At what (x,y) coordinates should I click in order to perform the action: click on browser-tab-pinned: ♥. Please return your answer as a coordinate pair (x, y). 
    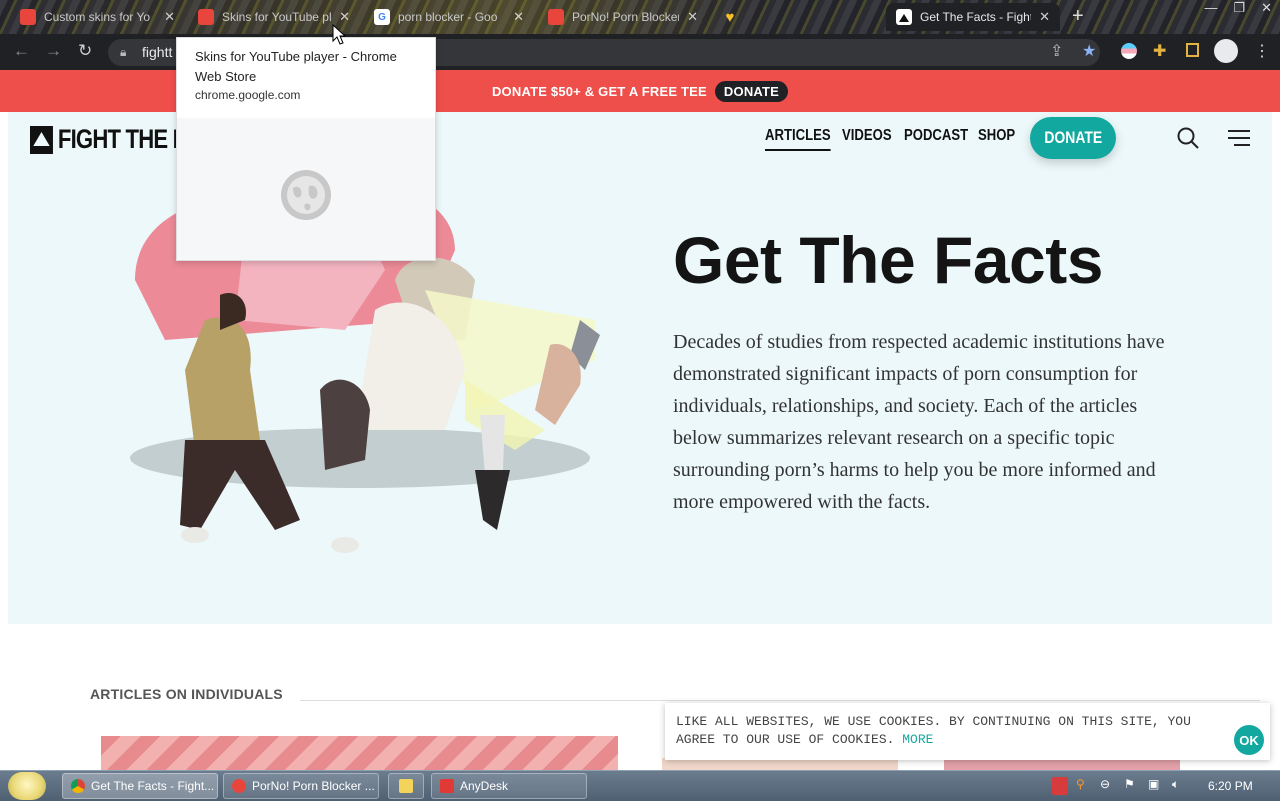
    Looking at the image, I should click on (732, 17).